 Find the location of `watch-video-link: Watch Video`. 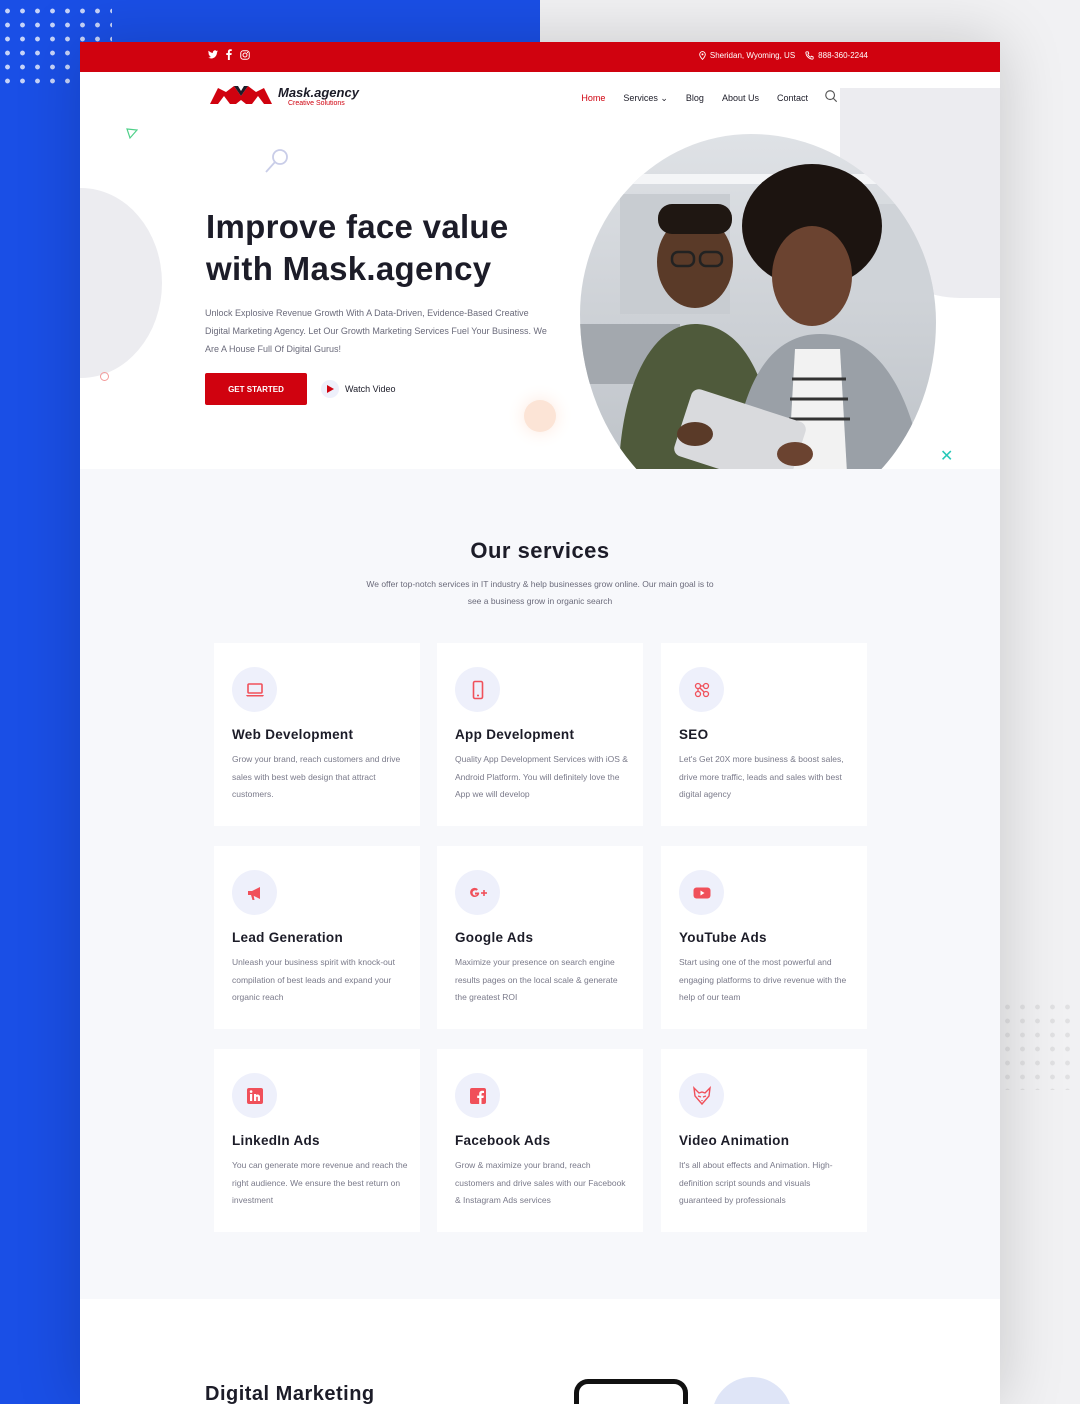

watch-video-link: Watch Video is located at coordinates (358, 389).